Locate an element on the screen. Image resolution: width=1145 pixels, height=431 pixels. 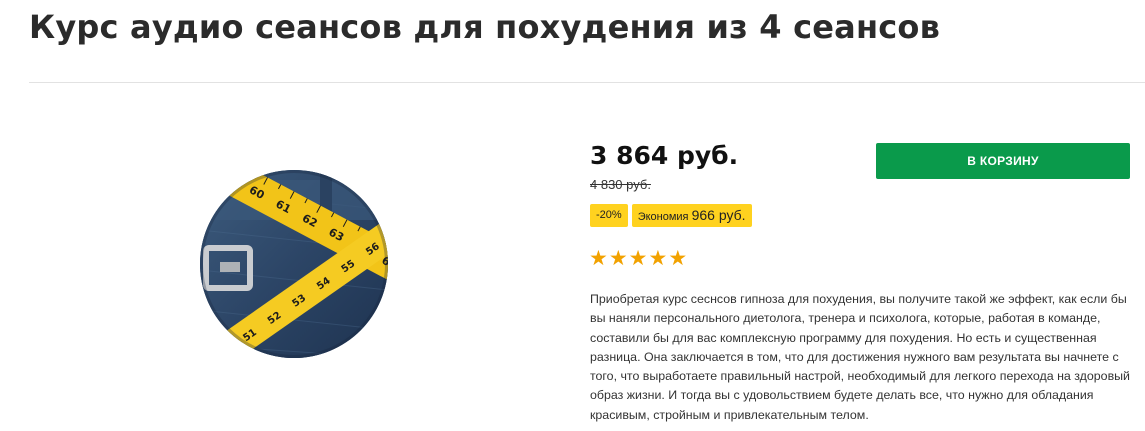
rating-stars: ★ ★ ★ ★ ★ is located at coordinates (638, 258).